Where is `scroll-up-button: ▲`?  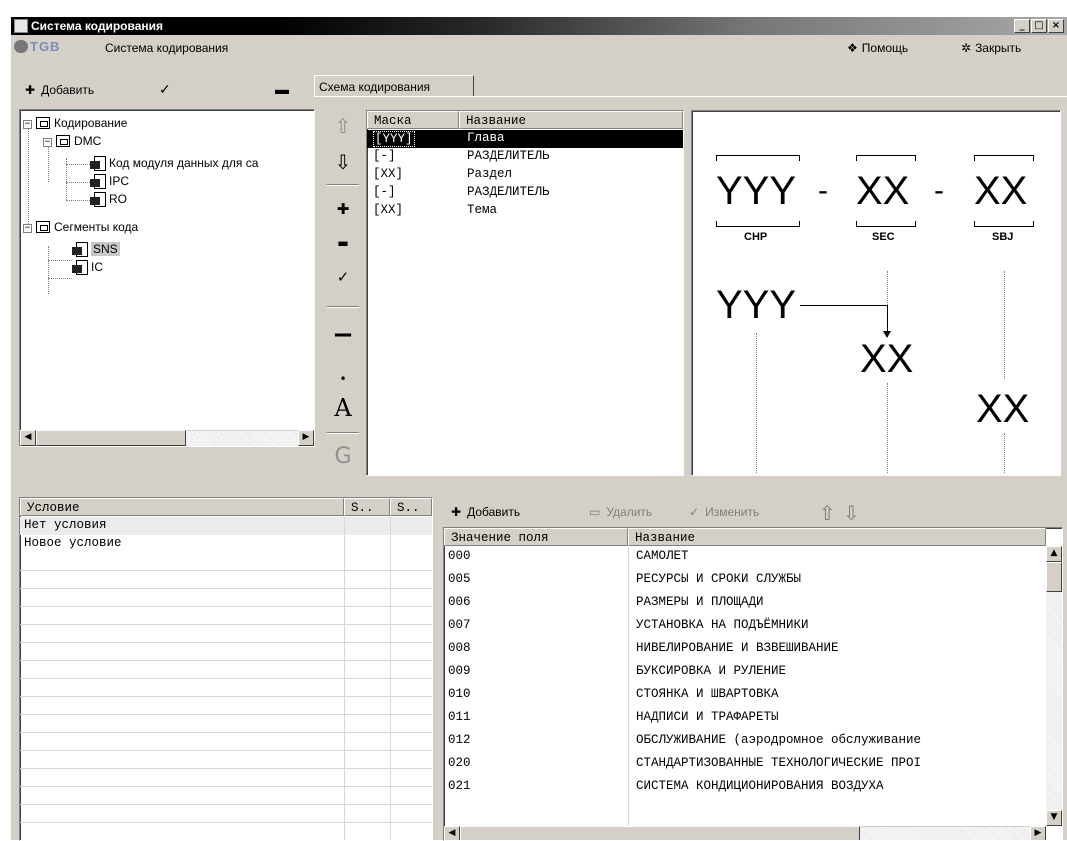
scroll-up-button: ▲ is located at coordinates (1054, 554).